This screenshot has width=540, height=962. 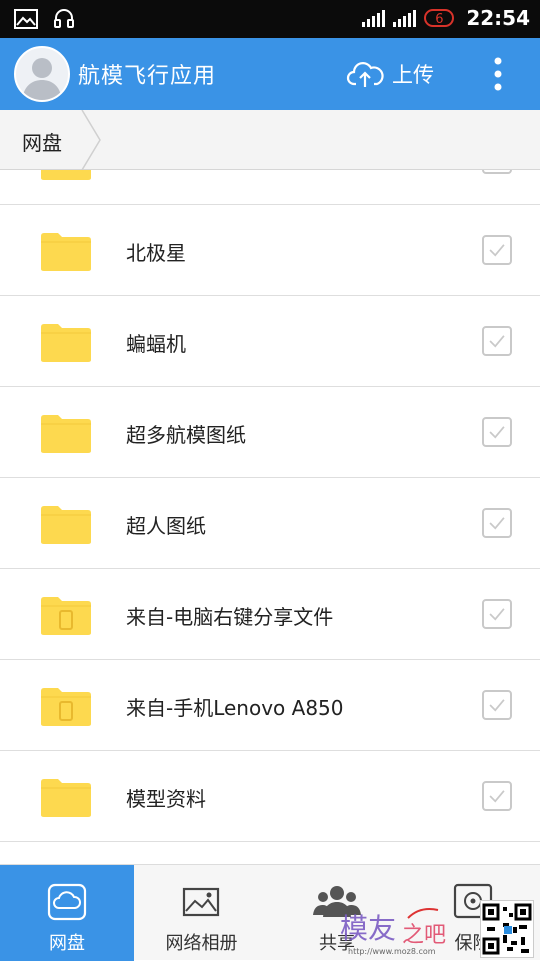 What do you see at coordinates (156, 253) in the screenshot?
I see `file-name: 北极星` at bounding box center [156, 253].